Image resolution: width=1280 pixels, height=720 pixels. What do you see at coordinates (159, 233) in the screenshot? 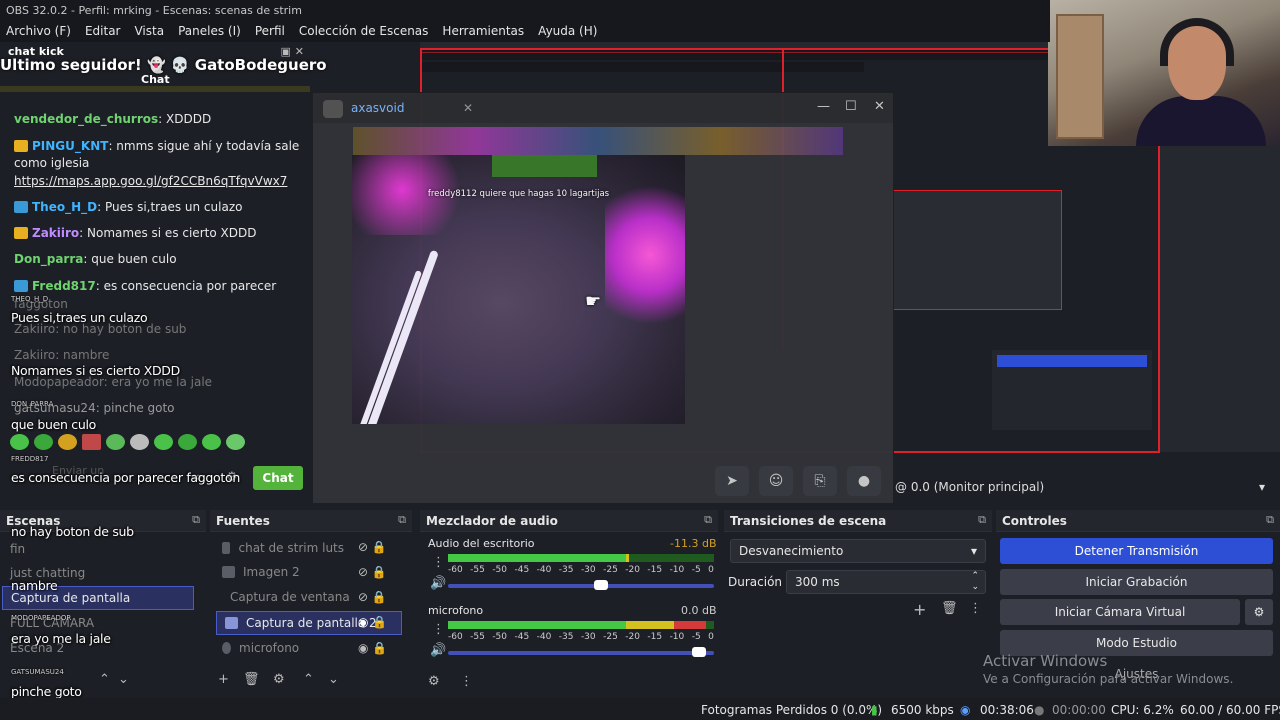
I see `chat-message: Zakiiro: Nomames si es cierto XDDD` at bounding box center [159, 233].